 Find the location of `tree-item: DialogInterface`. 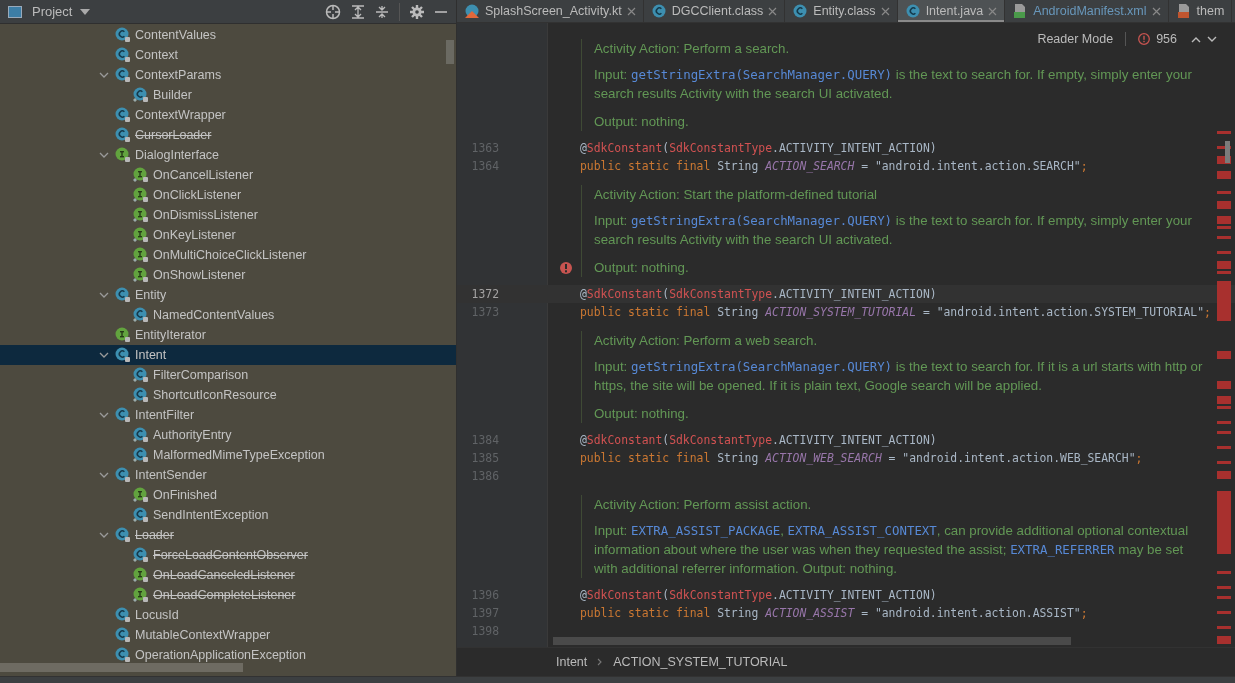

tree-item: DialogInterface is located at coordinates (228, 155).